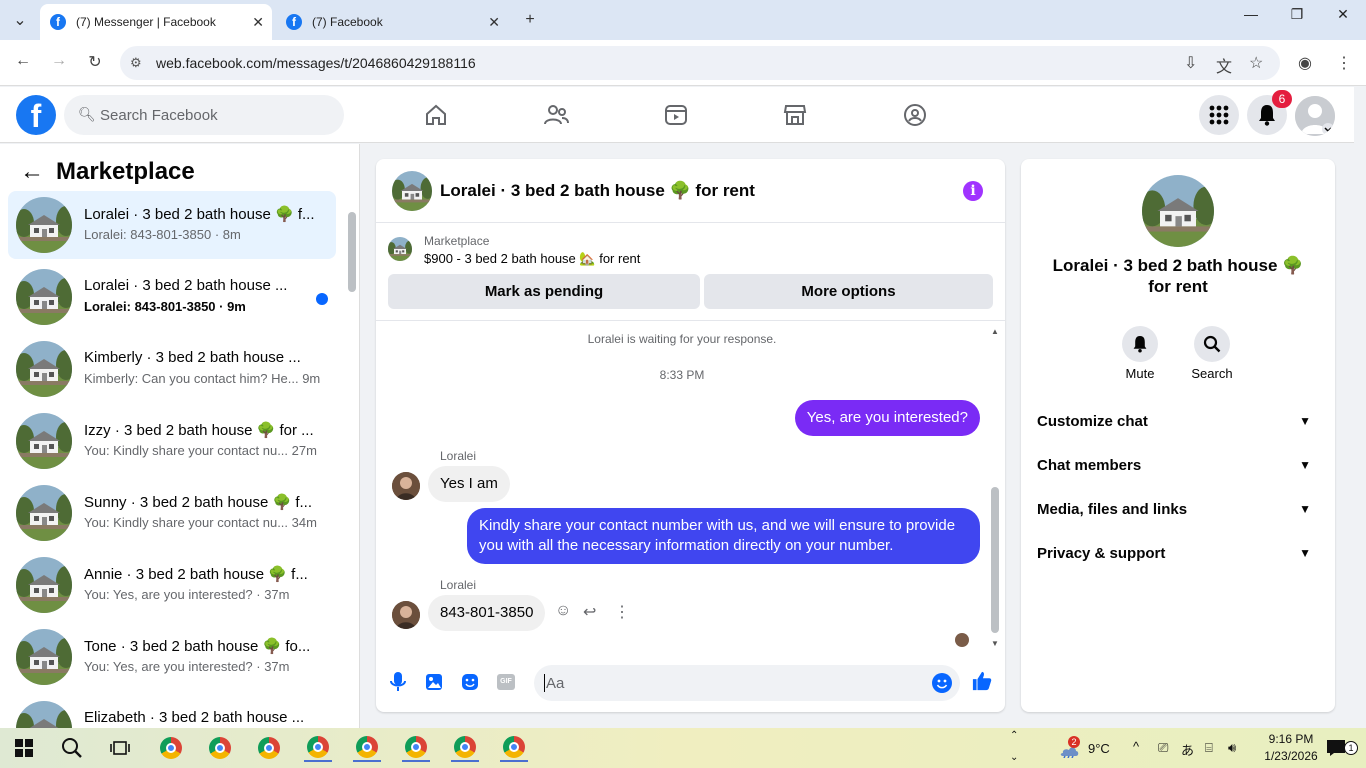 The image size is (1366, 768). I want to click on windows-start-icon, so click(24, 748).